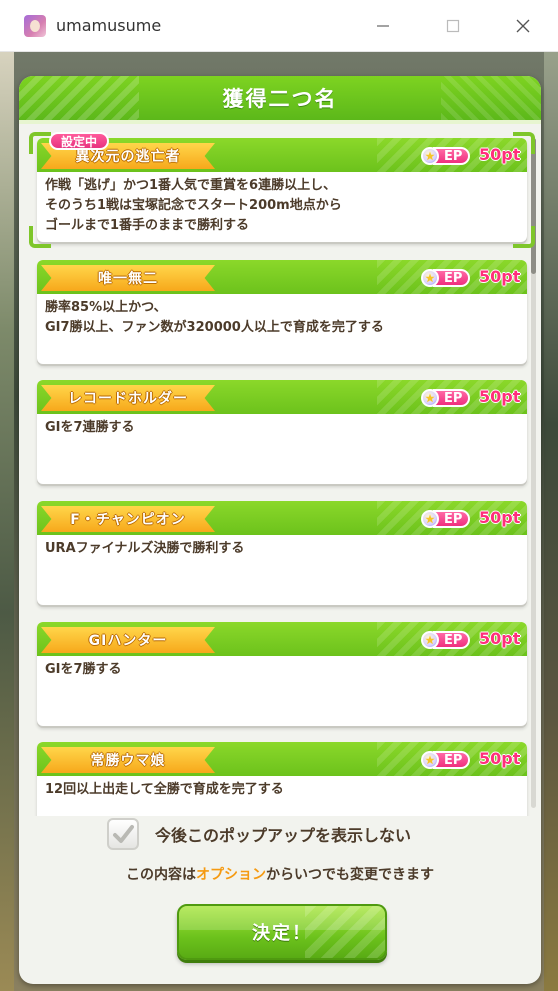 This screenshot has height=991, width=558. I want to click on scroll-thumb, so click(533, 206).